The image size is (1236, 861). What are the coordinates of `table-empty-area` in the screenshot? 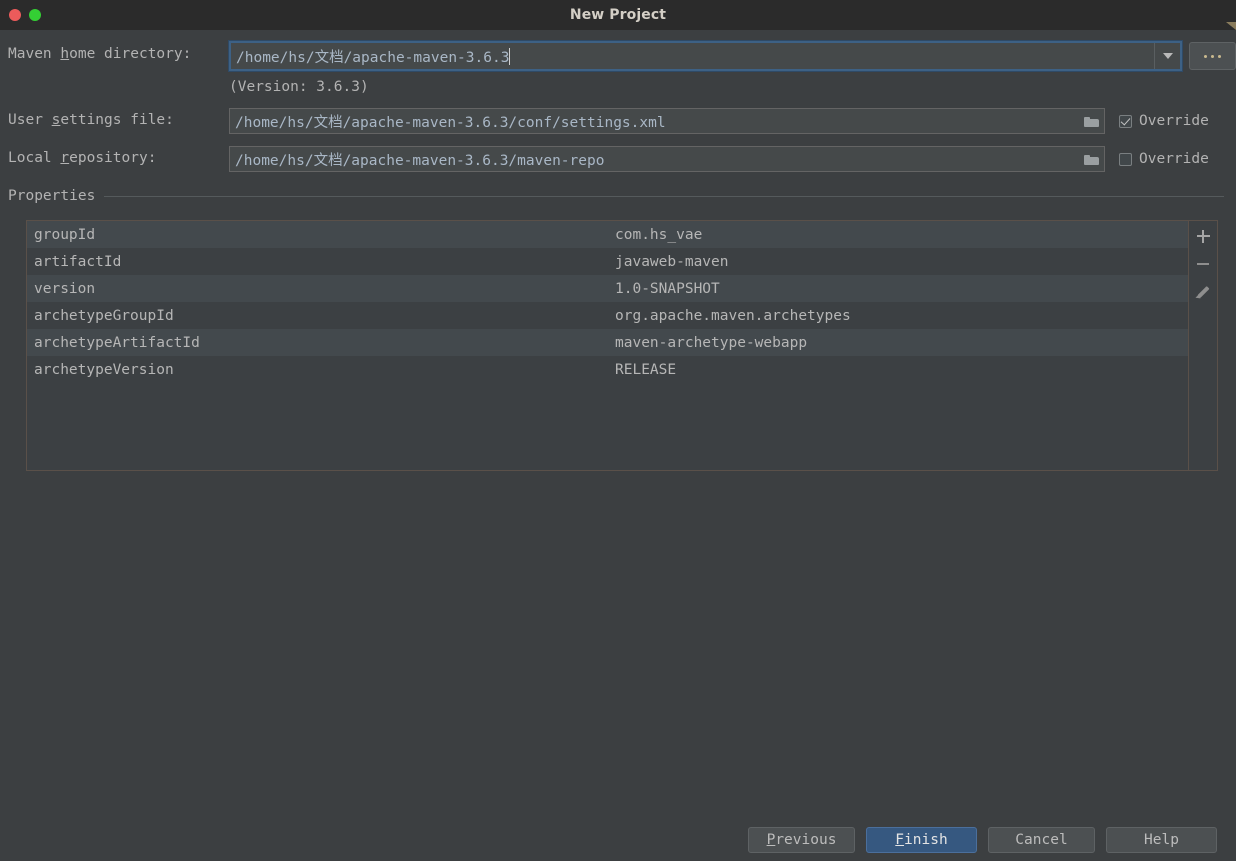 It's located at (607, 426).